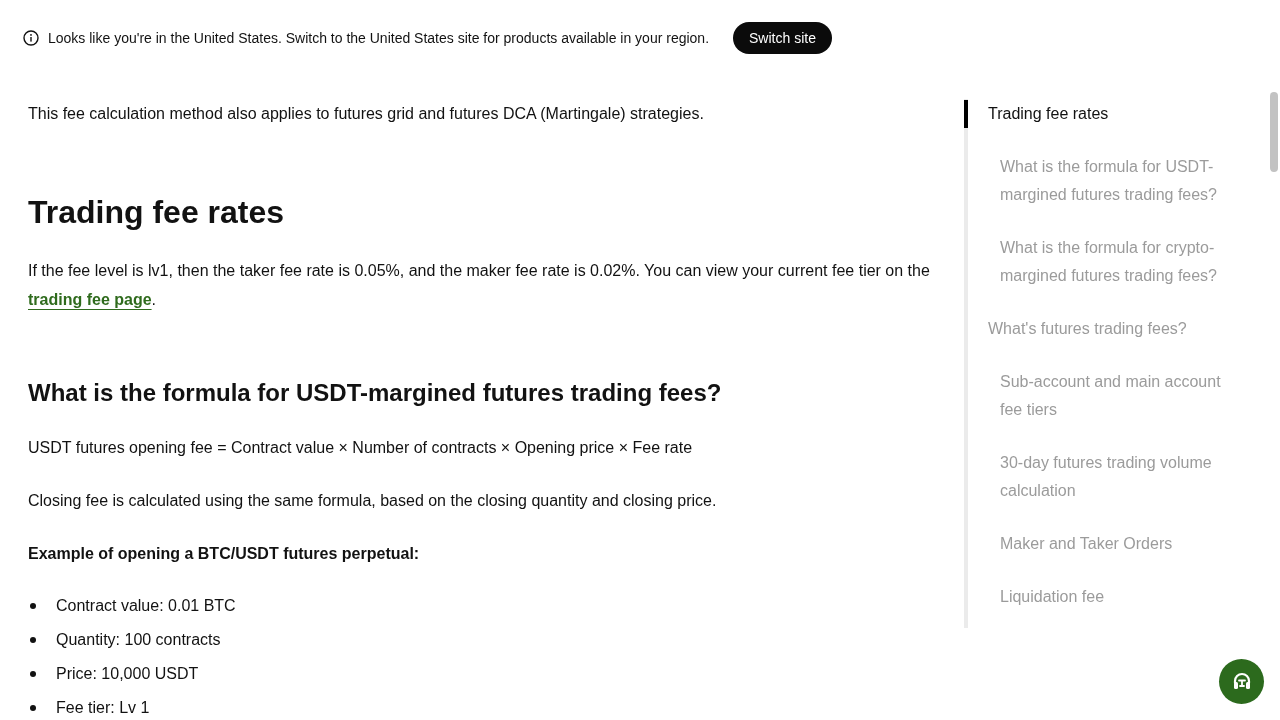  I want to click on region-notice: Looks like you're in the United States. Switch to the United States site for products available in your region., so click(379, 37).